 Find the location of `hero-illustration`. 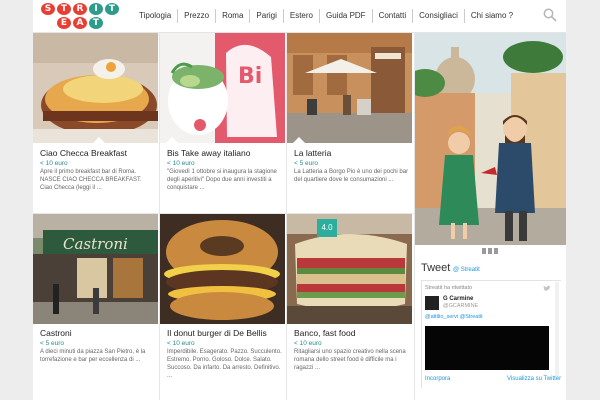

hero-illustration is located at coordinates (490, 139).